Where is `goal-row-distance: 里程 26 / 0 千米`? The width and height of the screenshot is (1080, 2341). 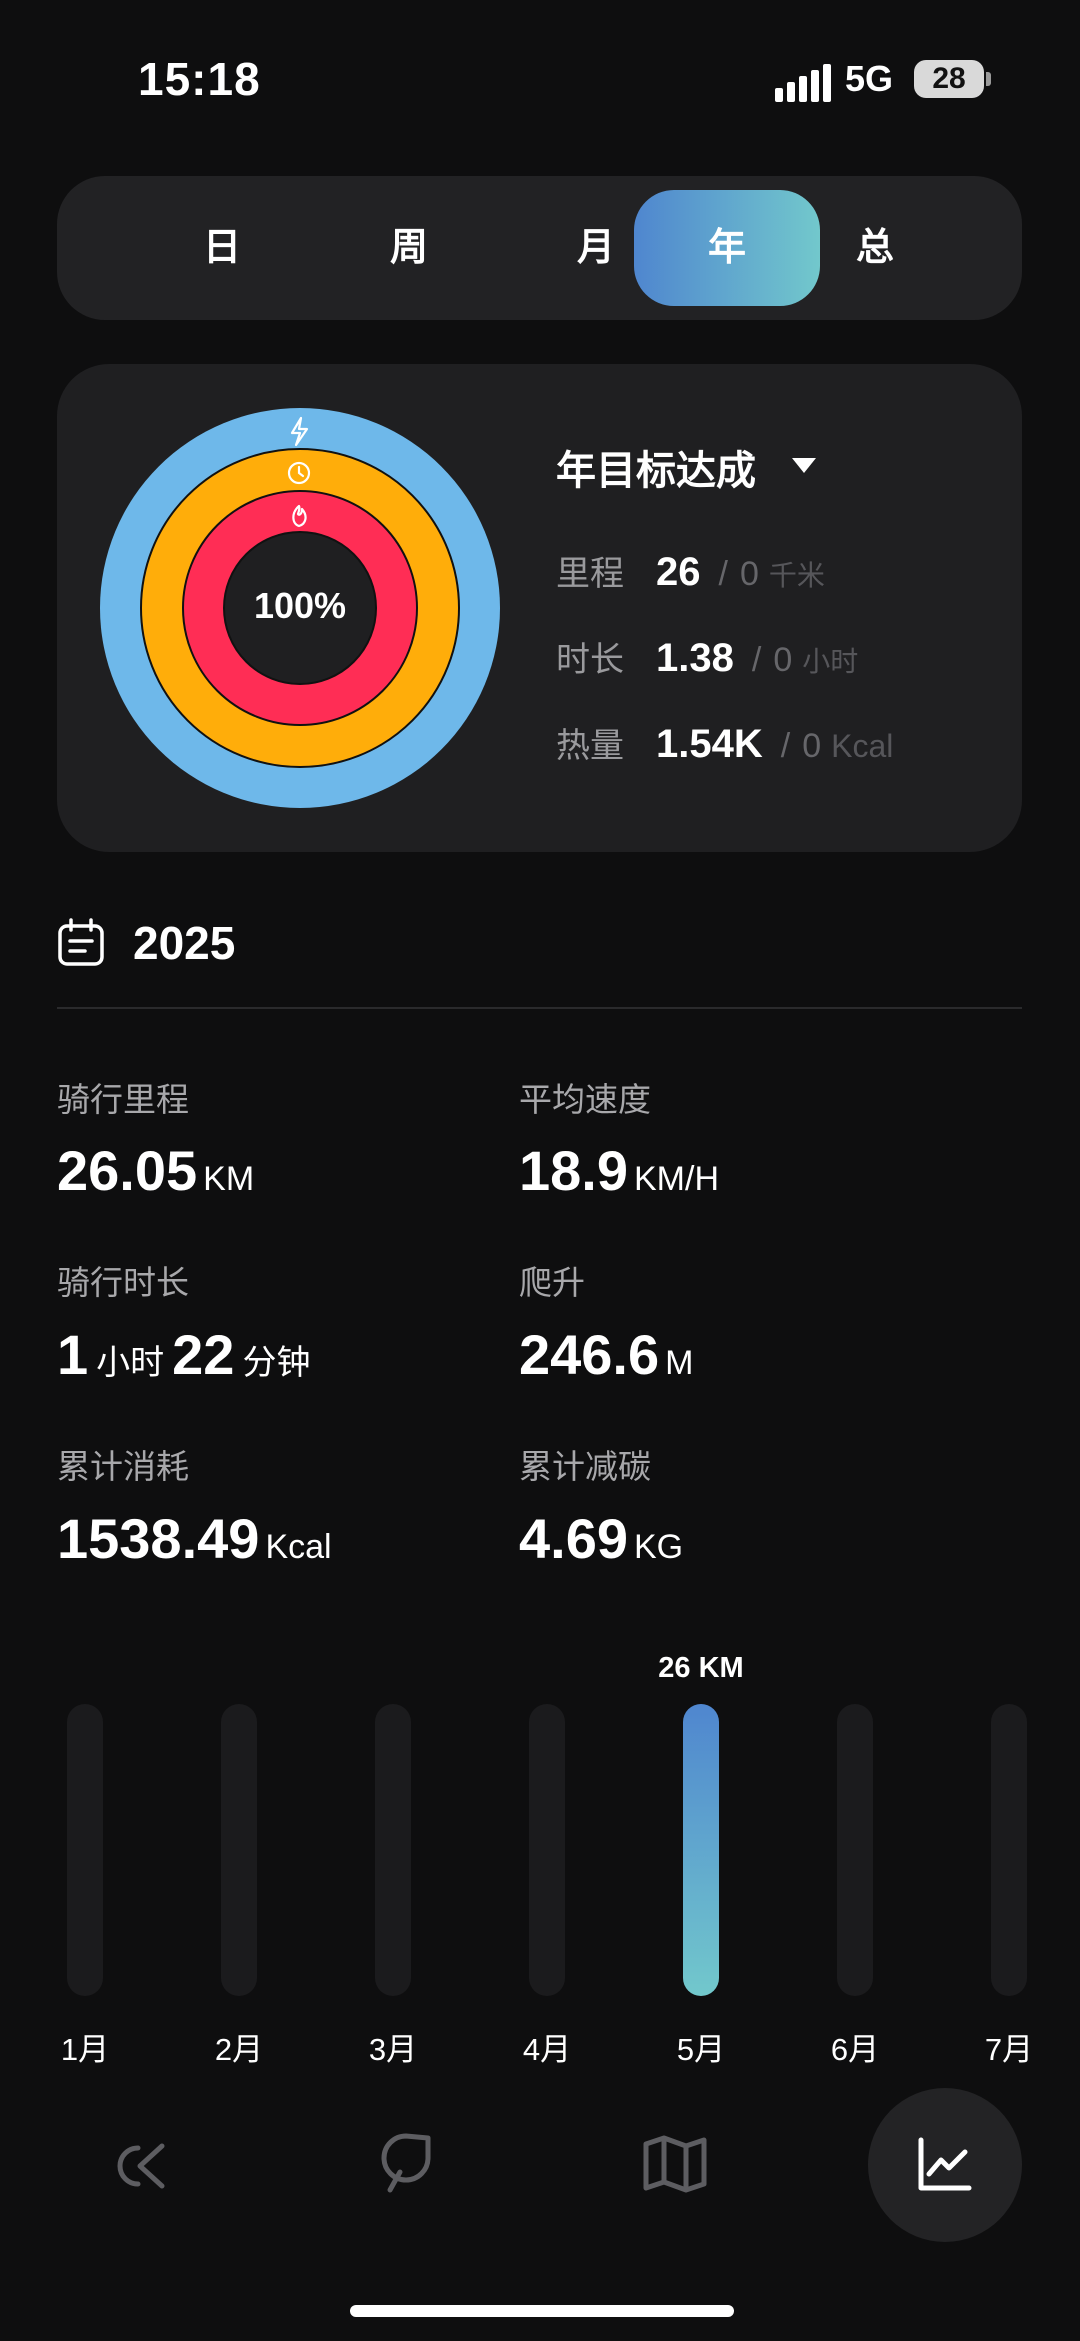 goal-row-distance: 里程 26 / 0 千米 is located at coordinates (690, 570).